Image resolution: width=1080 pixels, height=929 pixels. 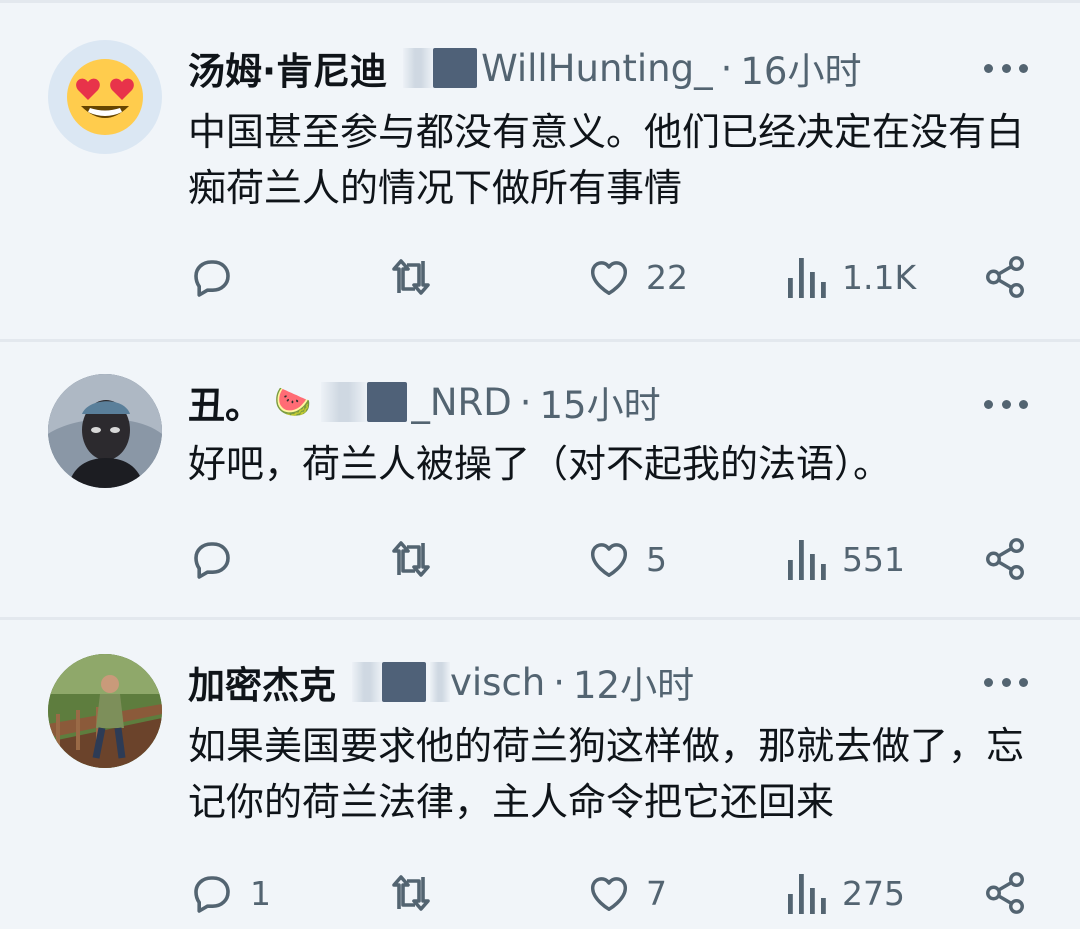 I want to click on portrait-photo-icon, so click(x=105, y=431).